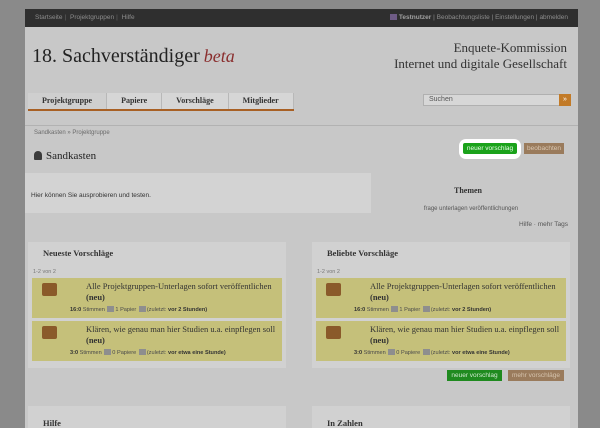 Image resolution: width=600 pixels, height=428 pixels. I want to click on sandbox-icon, so click(38, 155).